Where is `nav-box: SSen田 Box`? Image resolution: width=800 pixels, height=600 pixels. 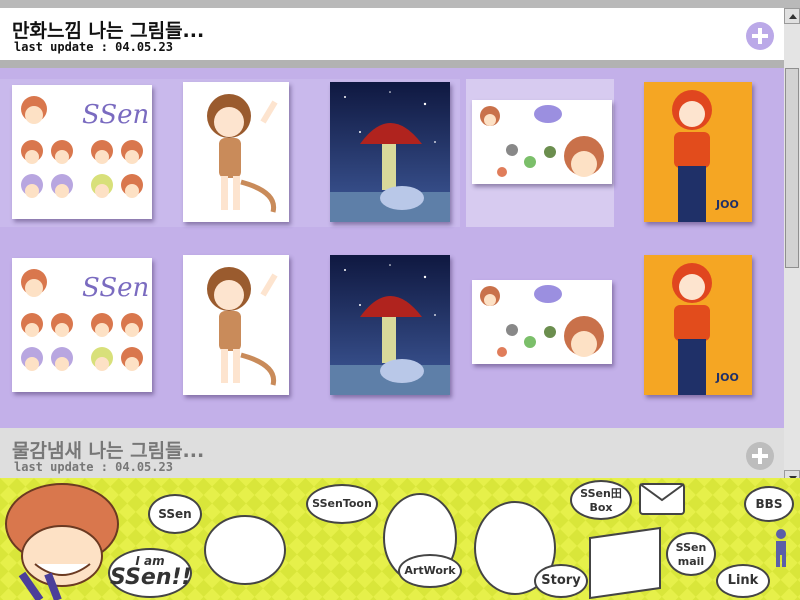 nav-box: SSen田 Box is located at coordinates (601, 500).